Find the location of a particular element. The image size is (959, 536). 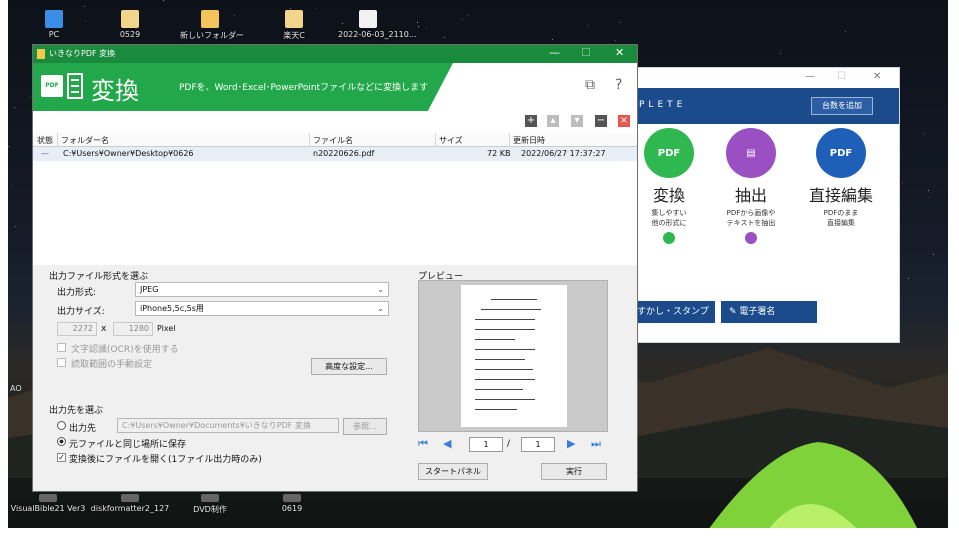

size-label: 出力サイズ: is located at coordinates (81, 312).